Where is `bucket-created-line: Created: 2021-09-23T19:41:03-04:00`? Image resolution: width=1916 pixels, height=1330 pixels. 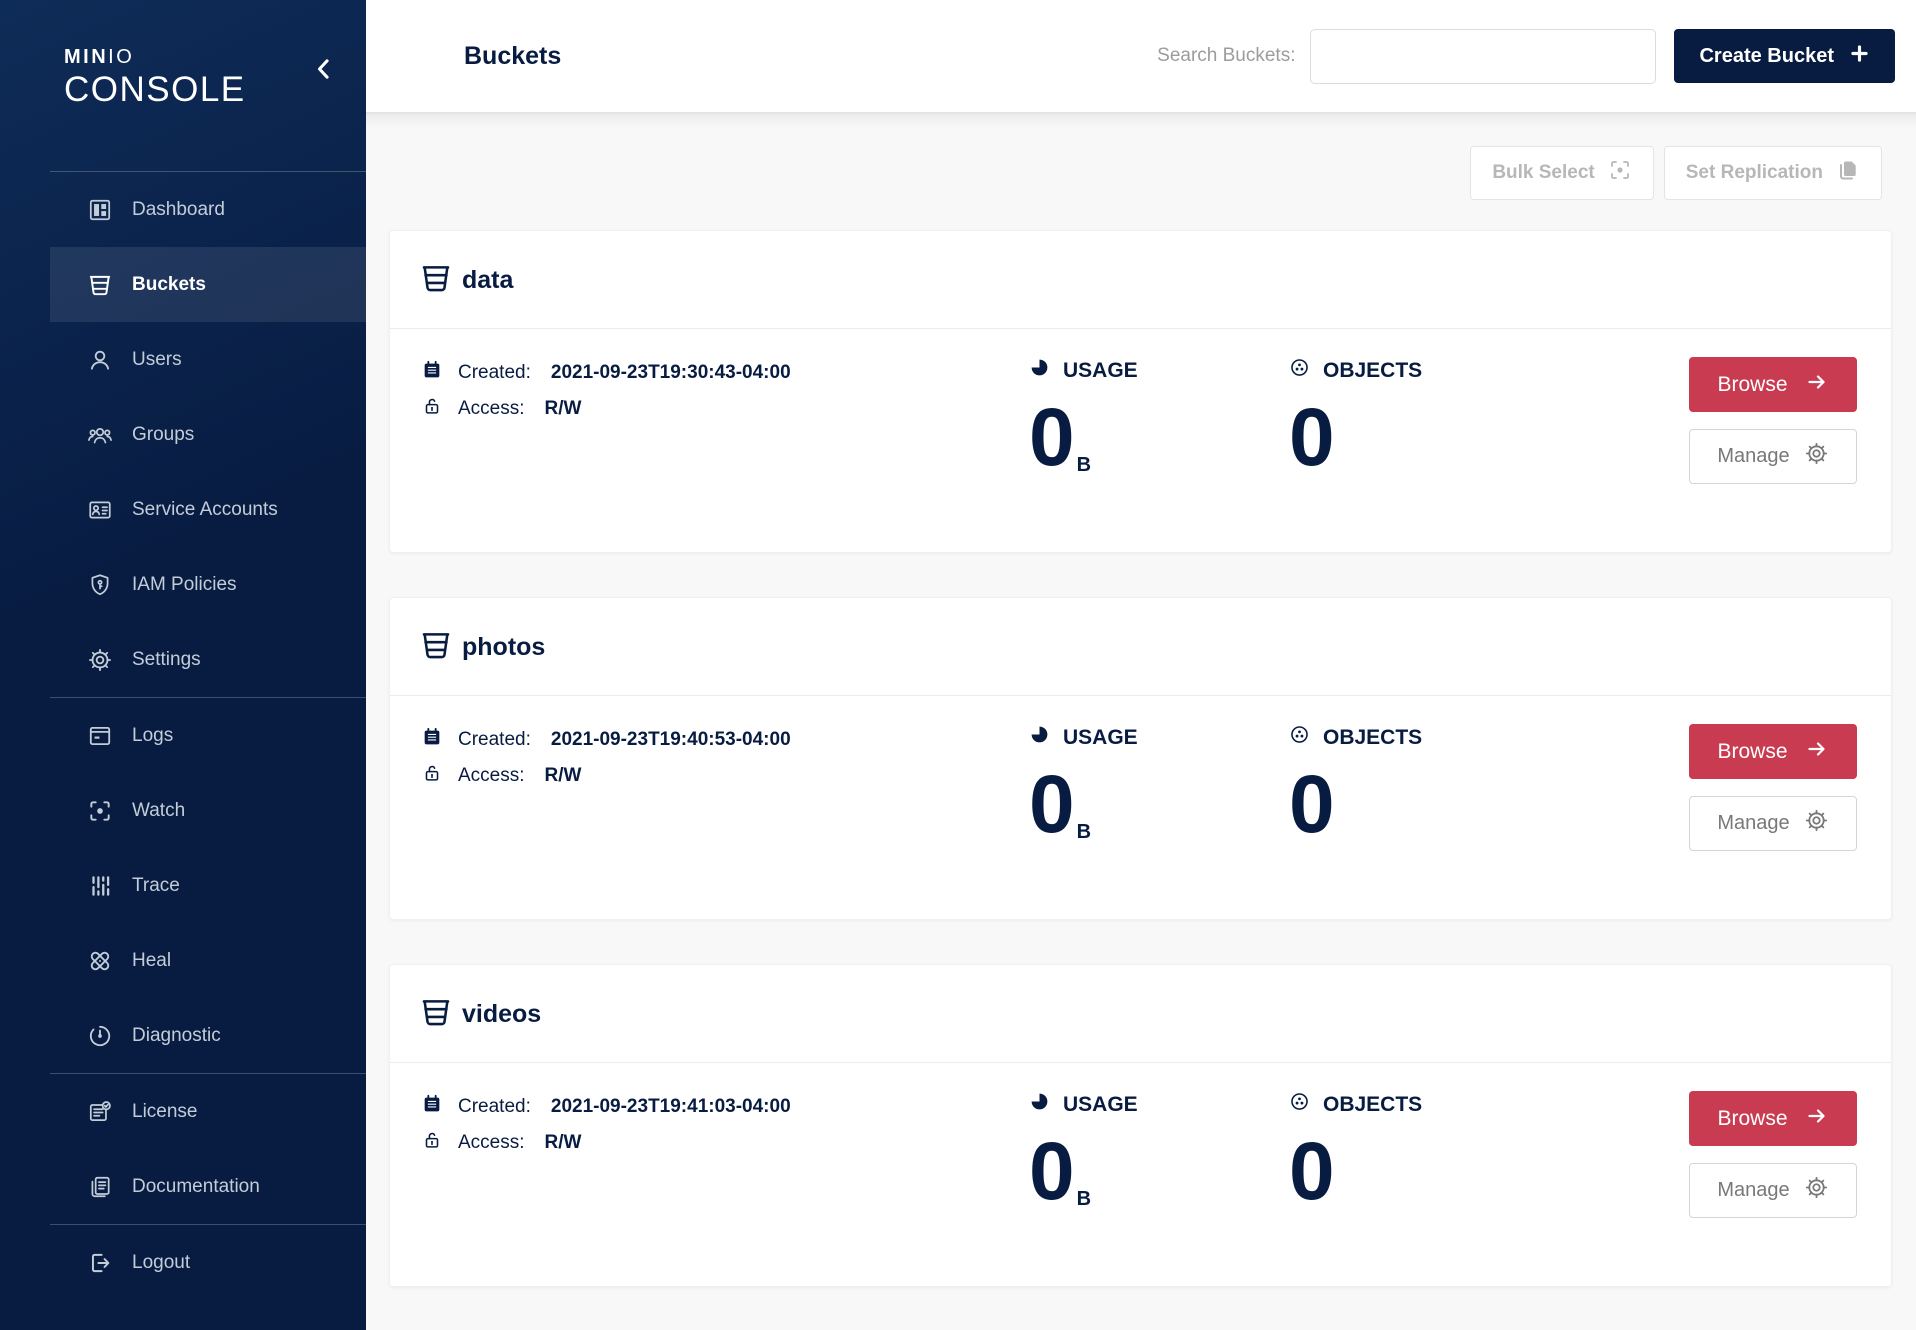
bucket-created-line: Created: 2021-09-23T19:41:03-04:00 is located at coordinates (725, 1107).